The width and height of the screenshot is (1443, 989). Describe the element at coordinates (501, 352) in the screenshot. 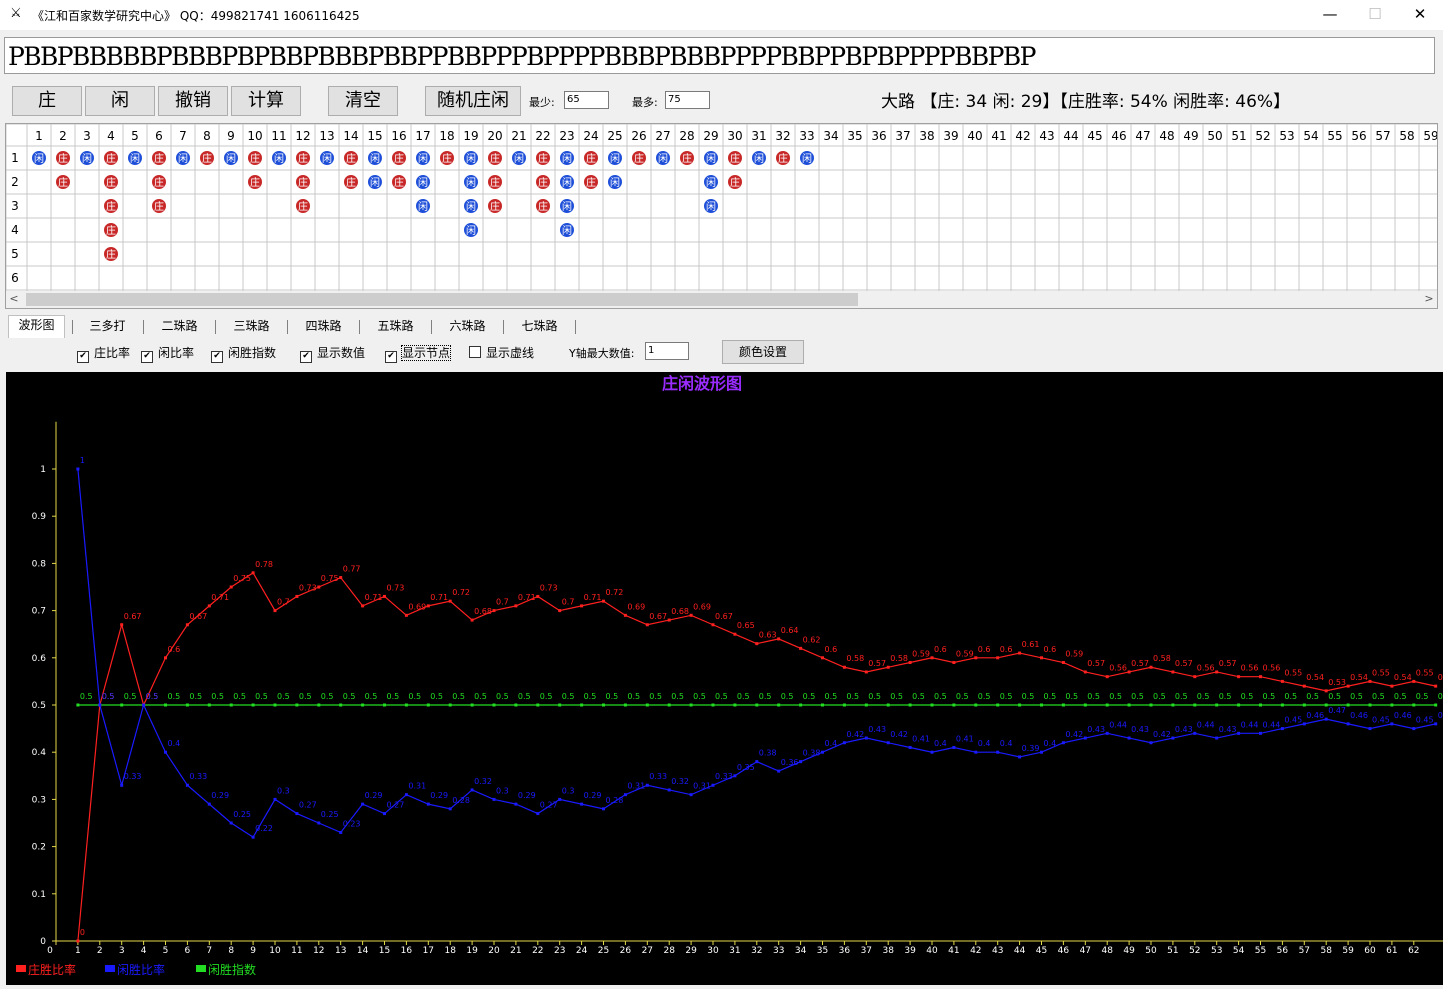

I see `checkbox-show-dashed: 显示虚线` at that location.